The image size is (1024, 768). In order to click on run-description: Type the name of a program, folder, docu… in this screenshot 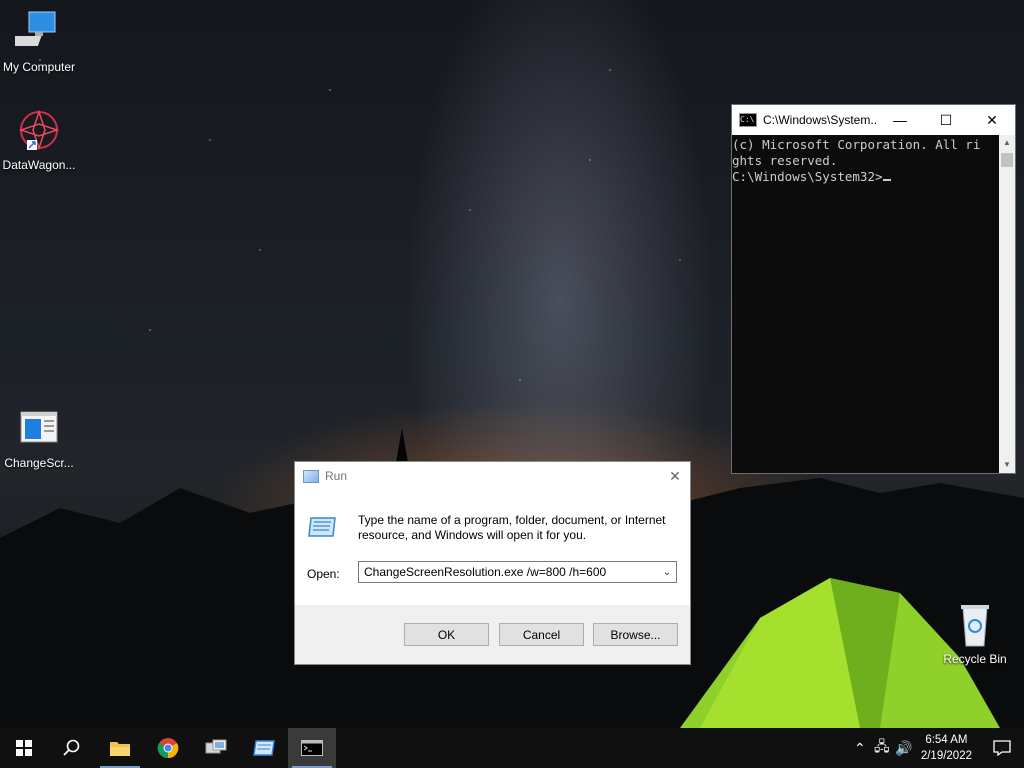, I will do `click(512, 527)`.